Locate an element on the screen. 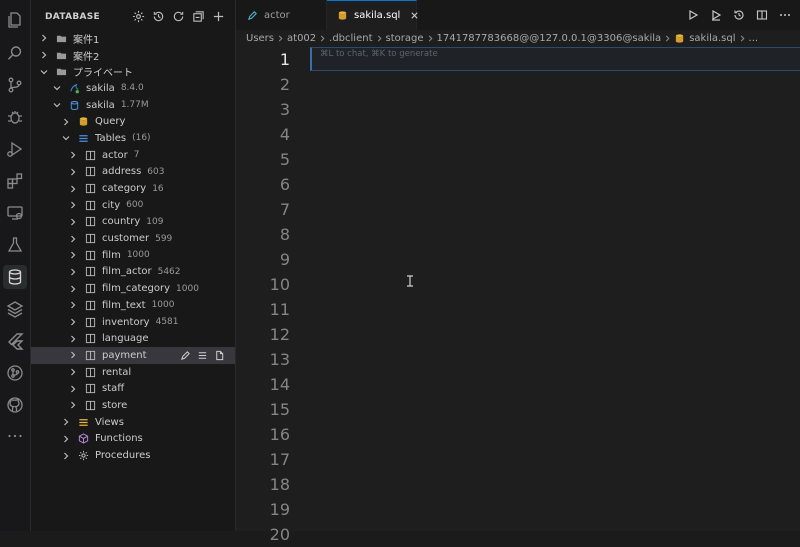 This screenshot has width=800, height=547. testing-flask-icon is located at coordinates (15, 245).